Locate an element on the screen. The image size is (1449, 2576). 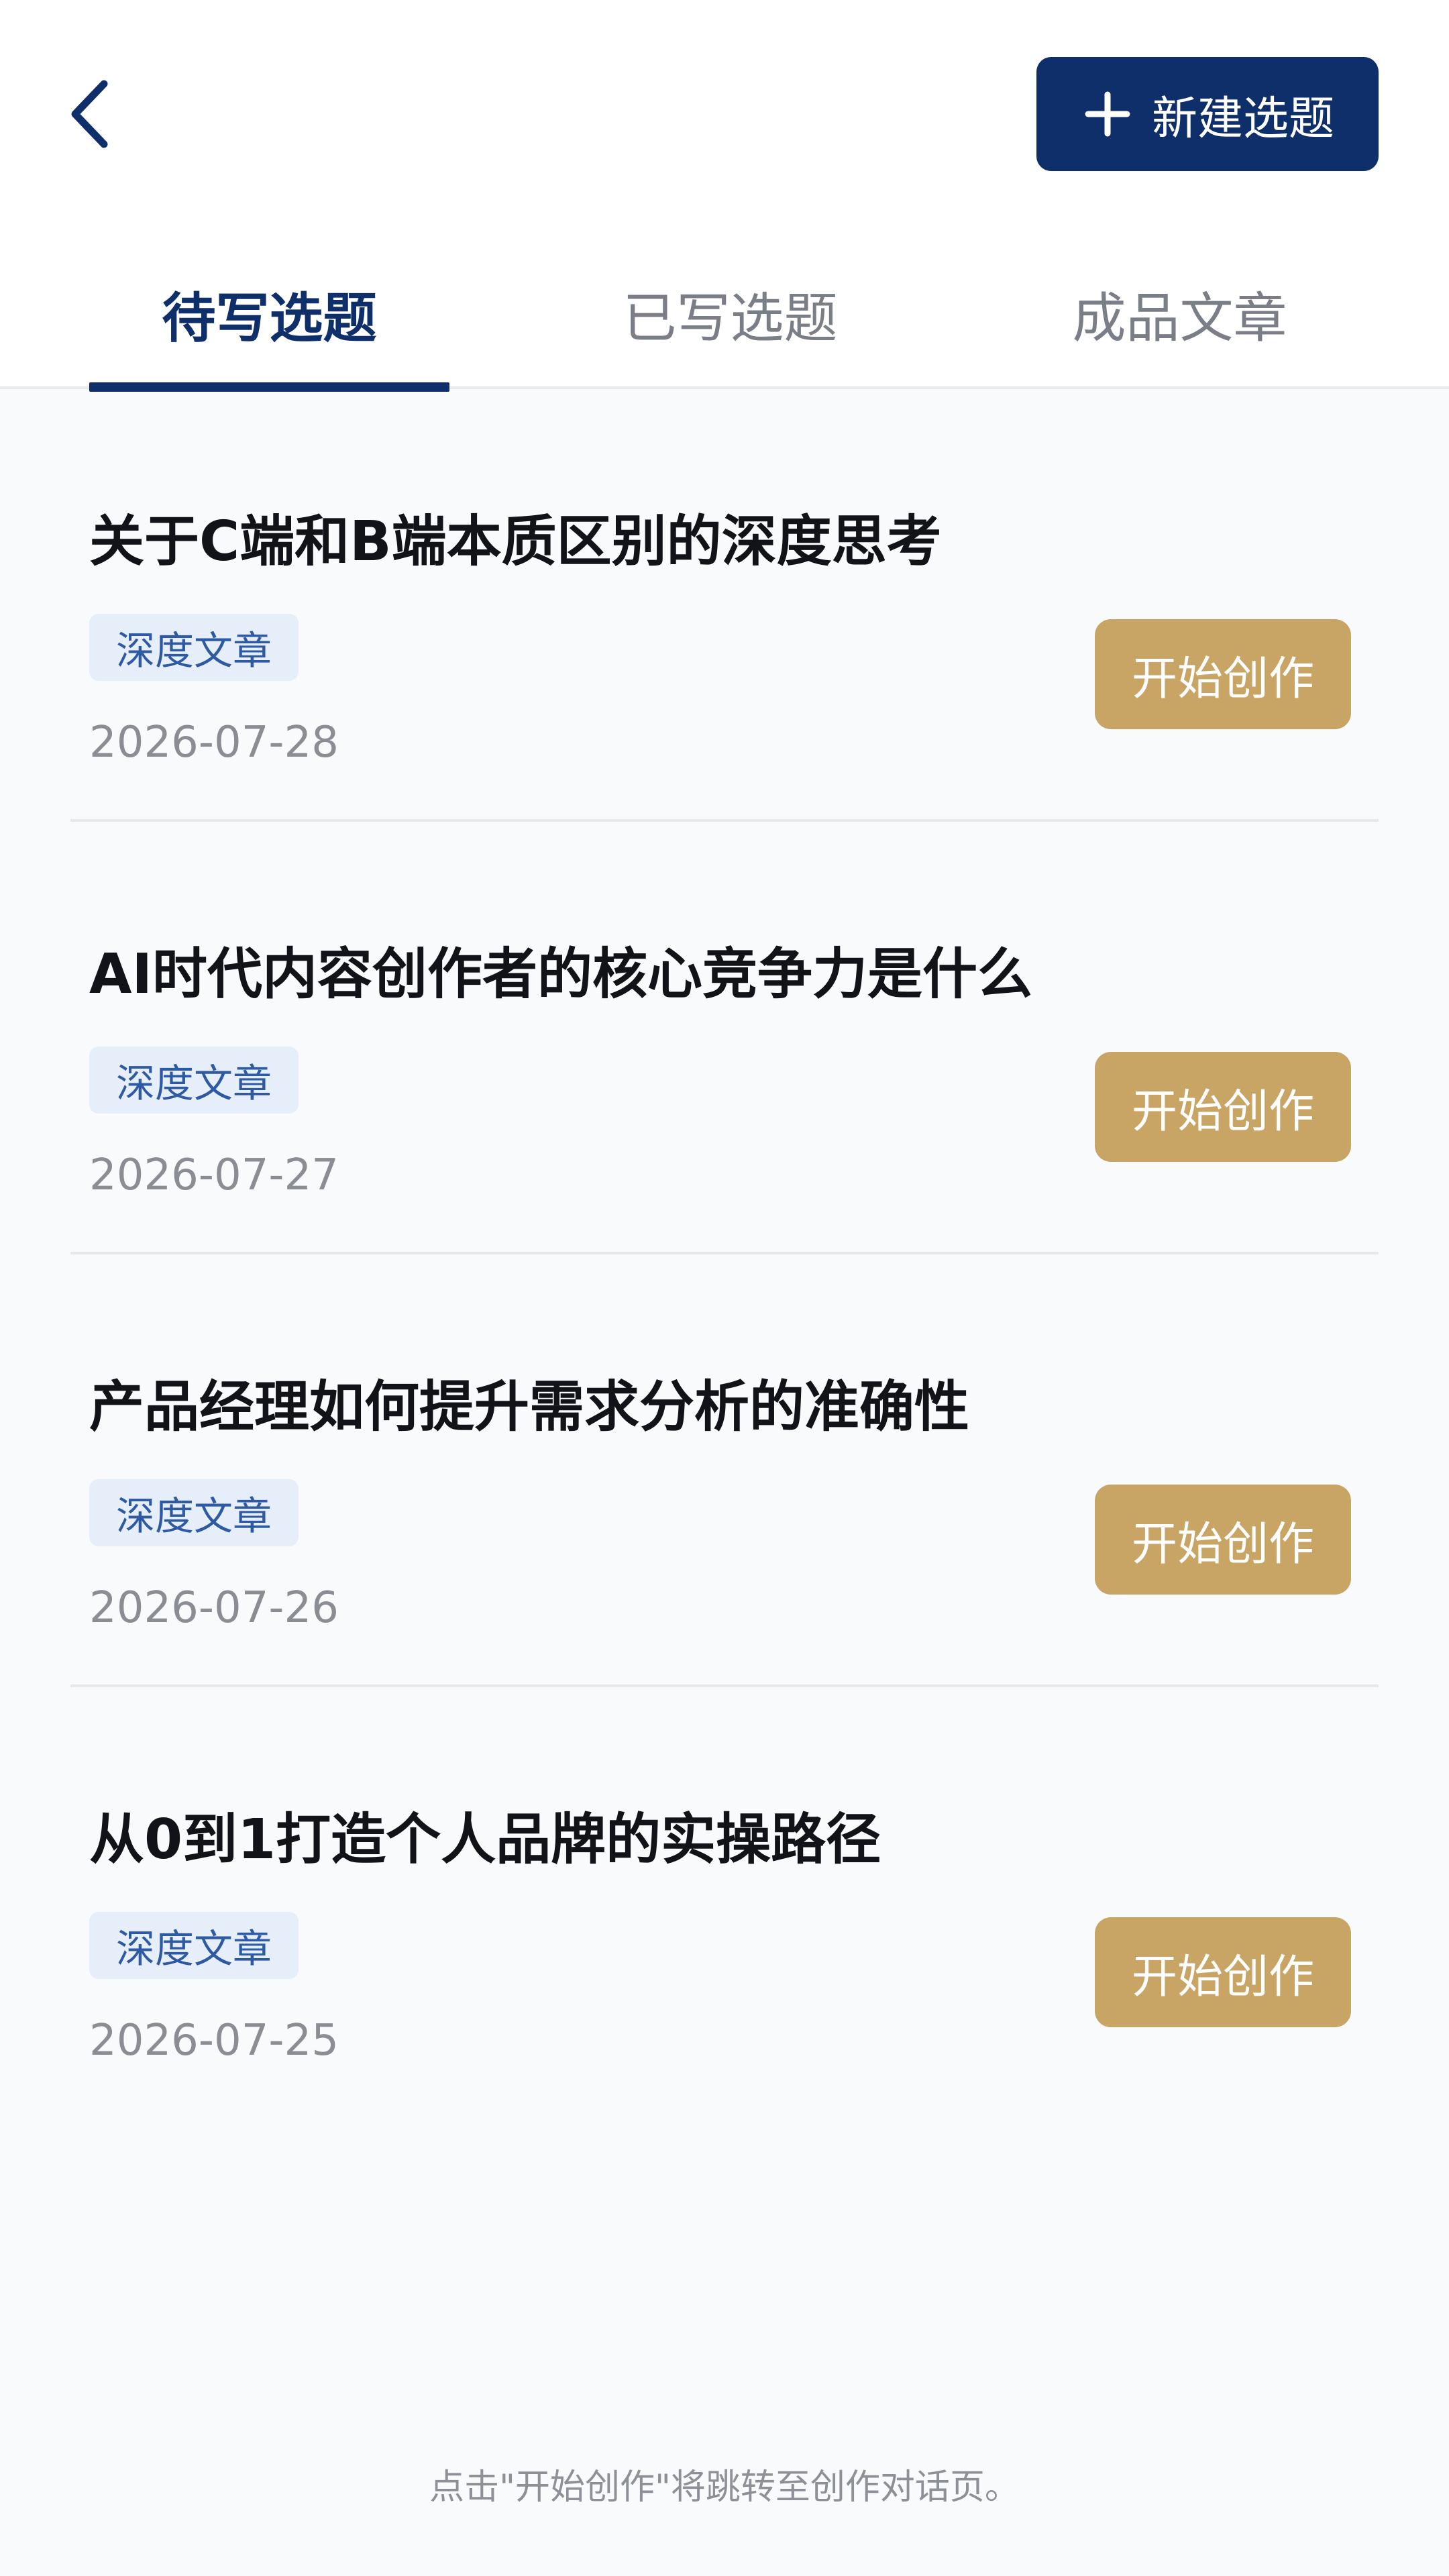
tab-label: 成品文章 is located at coordinates (1179, 318).